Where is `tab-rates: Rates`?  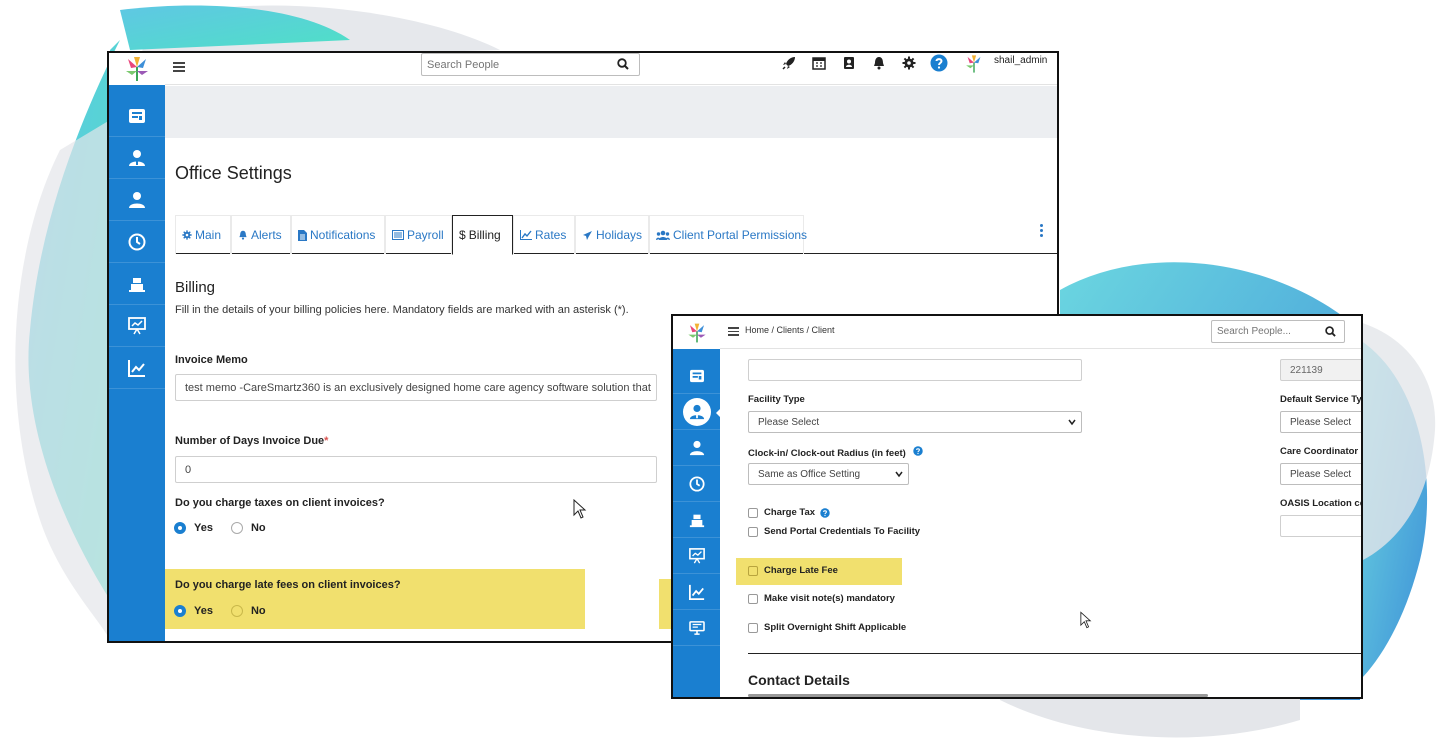
tab-rates: Rates is located at coordinates (544, 234).